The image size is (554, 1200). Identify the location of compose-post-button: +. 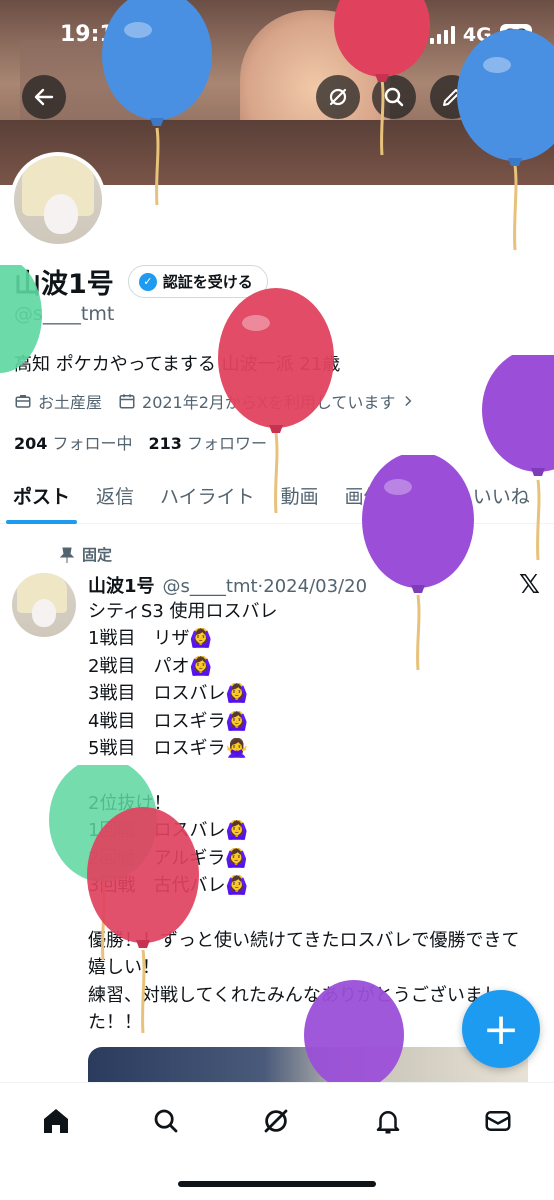
(501, 1029).